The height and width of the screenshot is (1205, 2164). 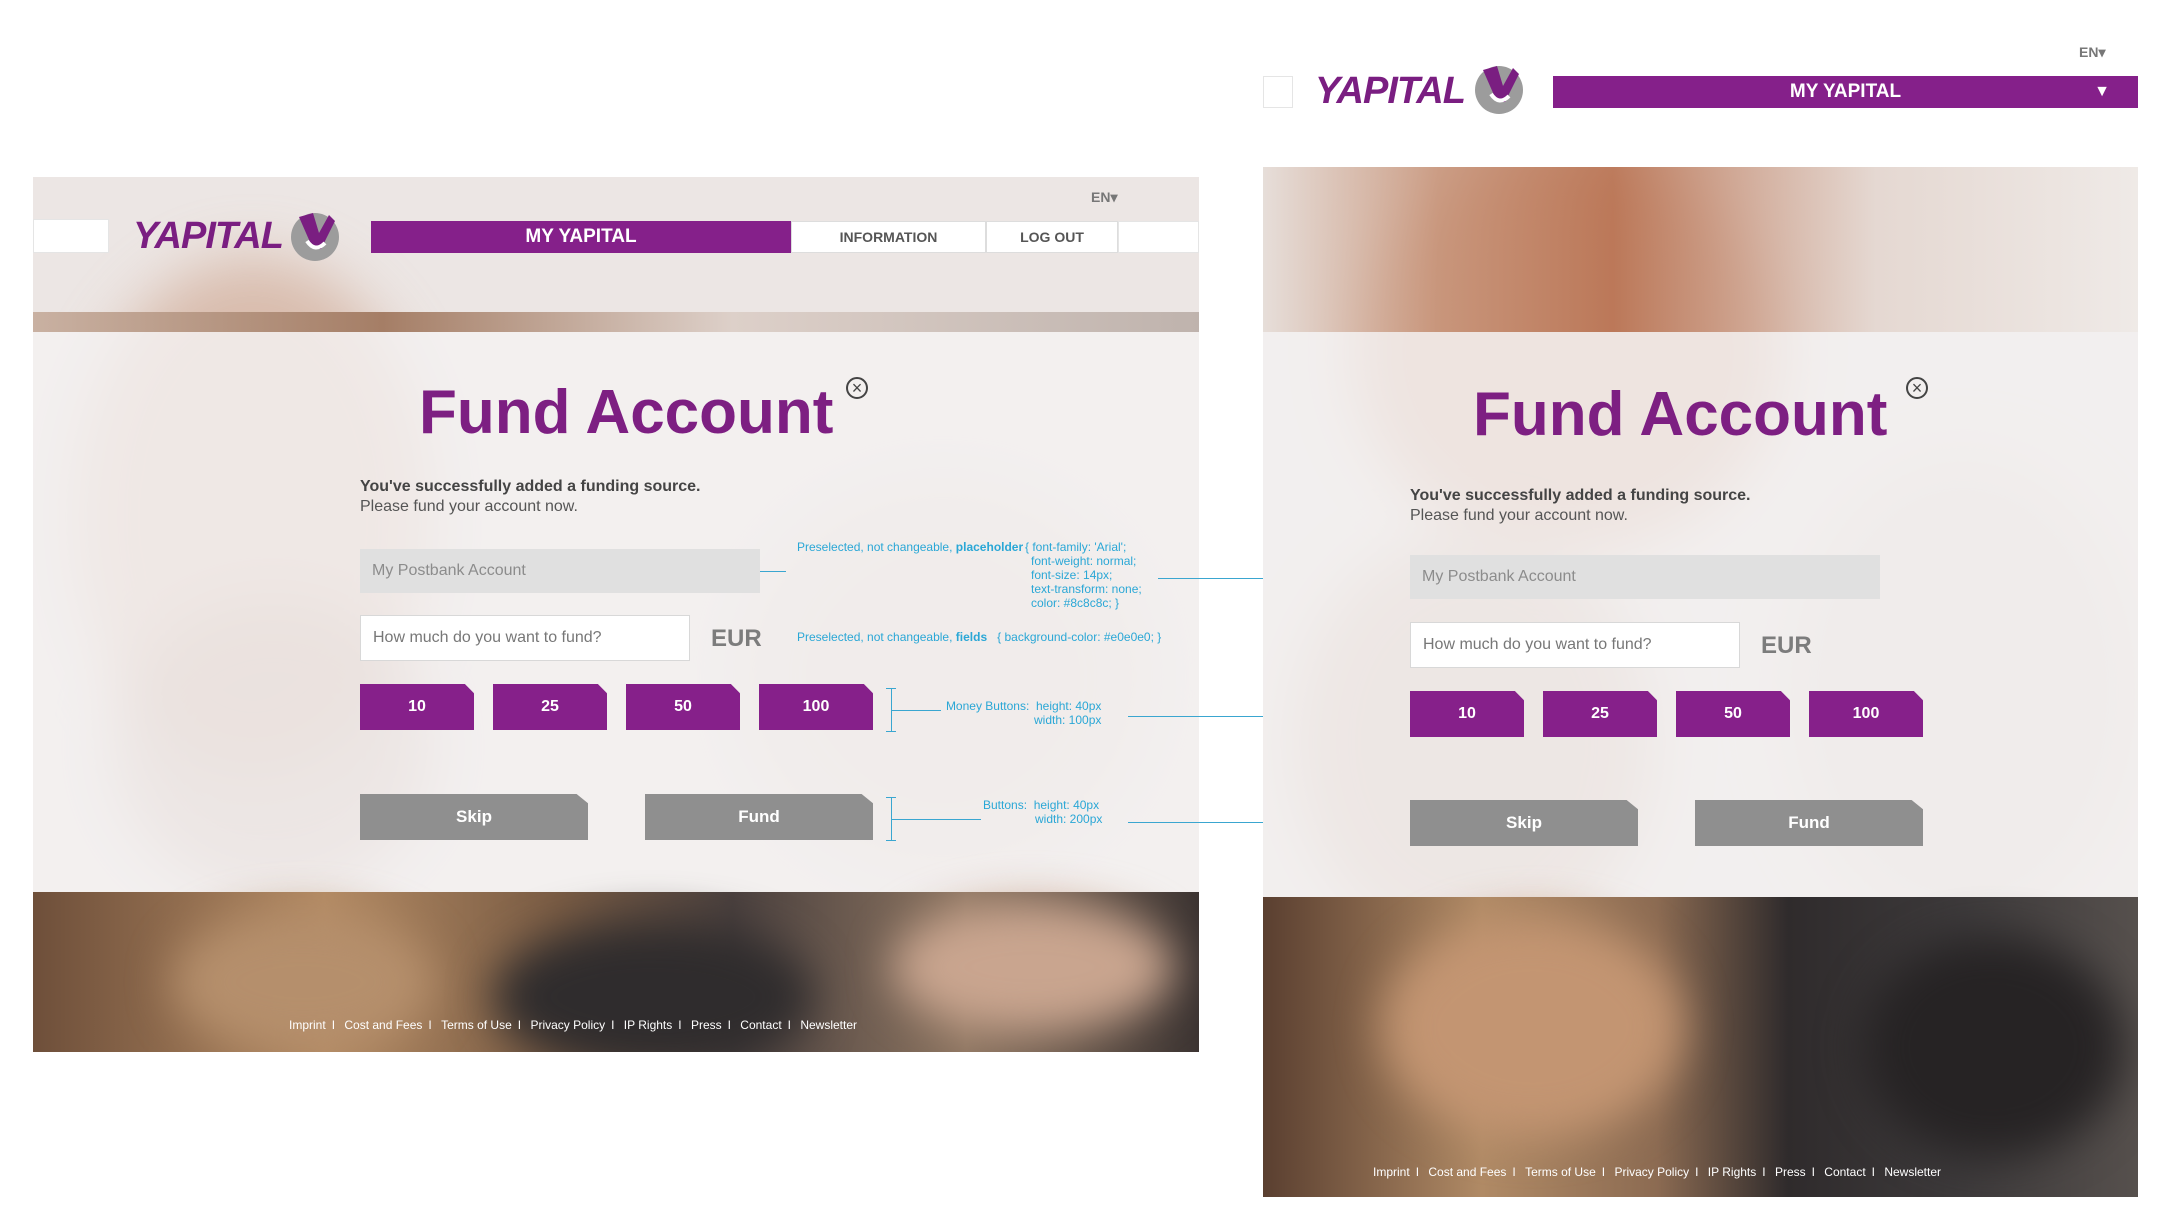 I want to click on chevron-down-icon: ▼, so click(x=2102, y=91).